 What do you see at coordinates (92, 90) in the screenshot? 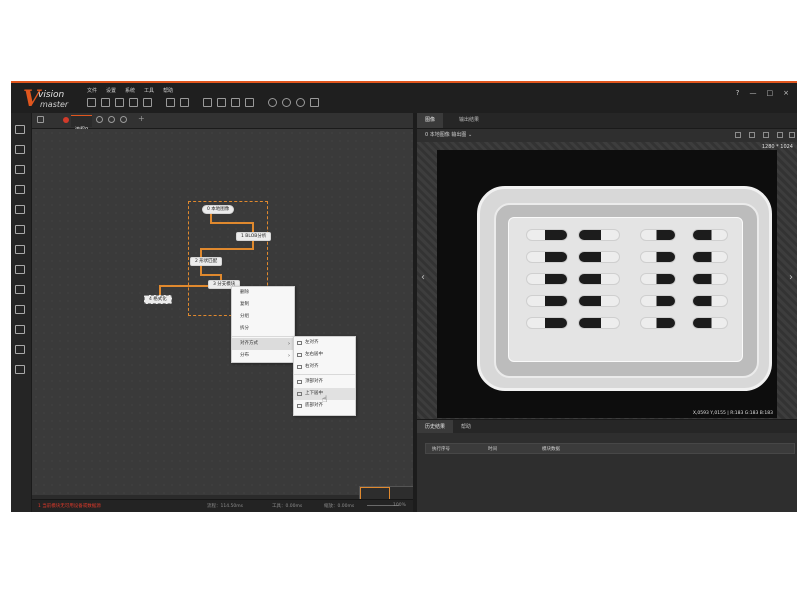
I see `menu-file: 文件` at bounding box center [92, 90].